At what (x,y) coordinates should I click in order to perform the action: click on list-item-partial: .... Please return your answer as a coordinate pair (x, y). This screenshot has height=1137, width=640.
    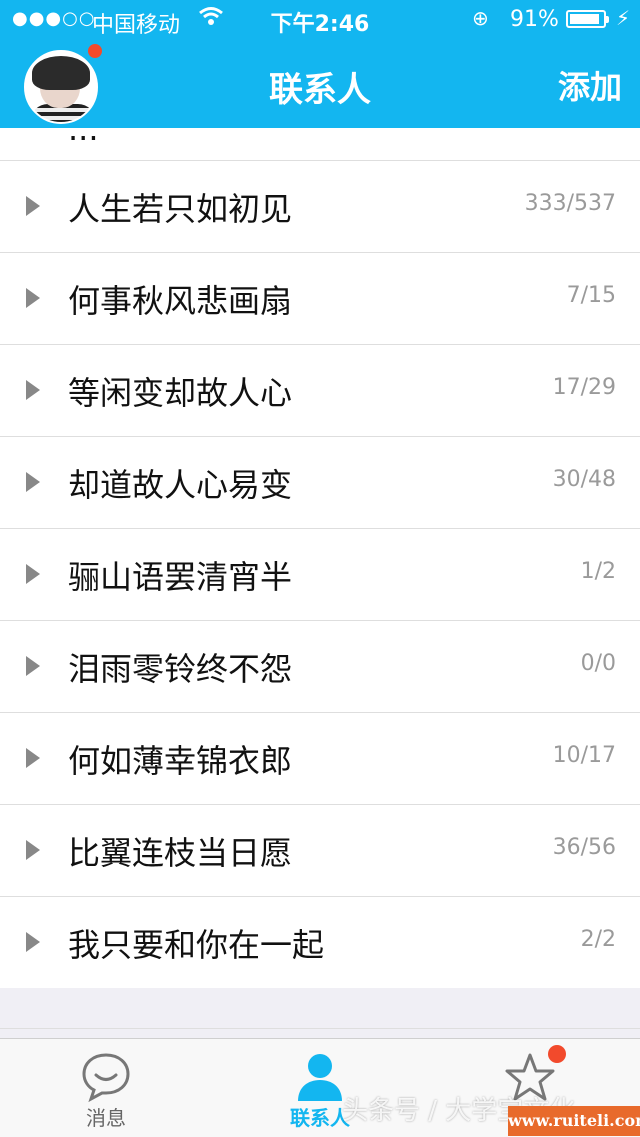
    Looking at the image, I should click on (320, 144).